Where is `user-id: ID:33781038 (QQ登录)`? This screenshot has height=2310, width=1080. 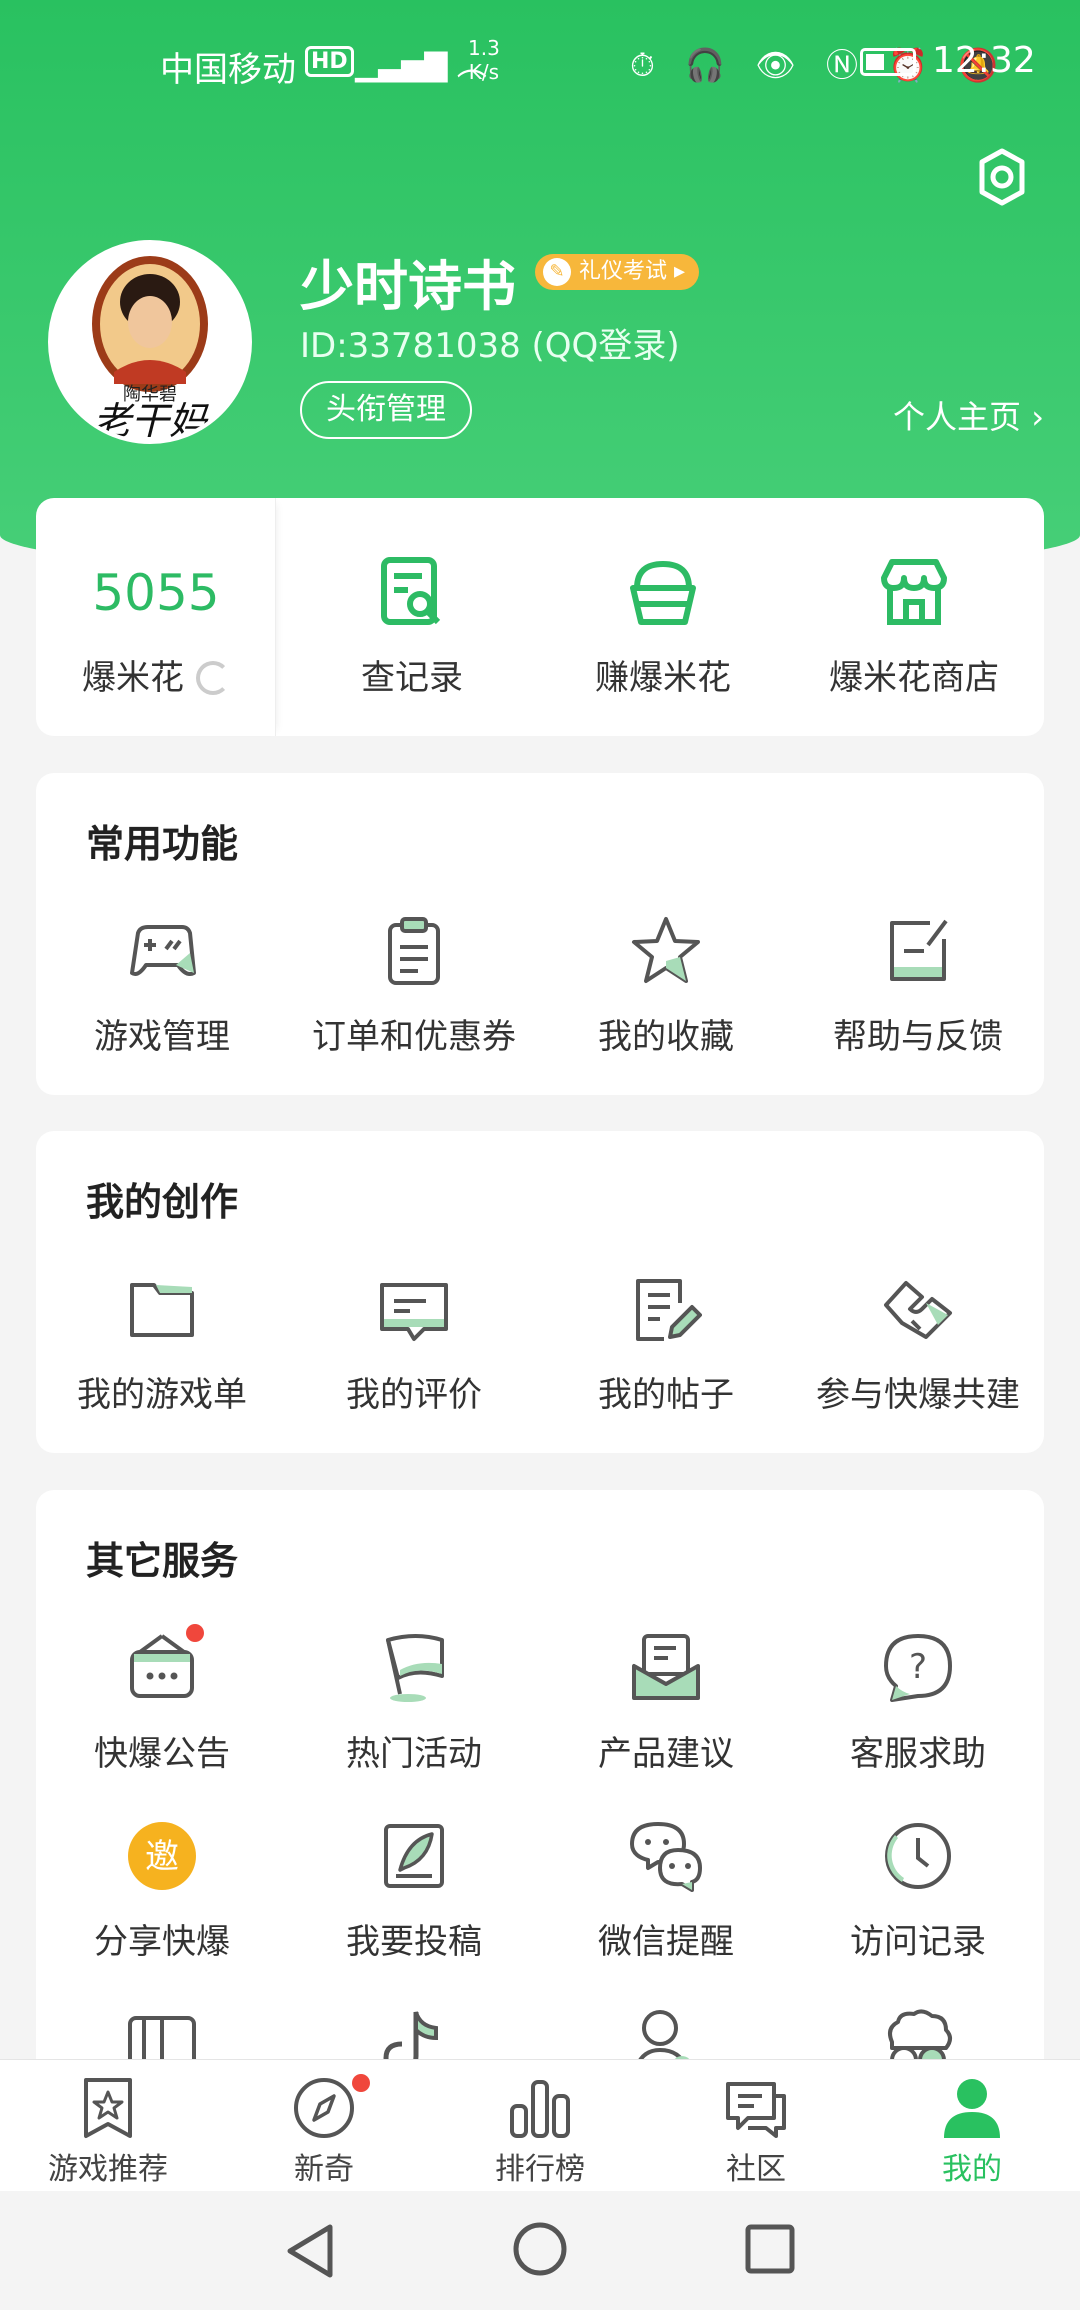
user-id: ID:33781038 (QQ登录) is located at coordinates (490, 346).